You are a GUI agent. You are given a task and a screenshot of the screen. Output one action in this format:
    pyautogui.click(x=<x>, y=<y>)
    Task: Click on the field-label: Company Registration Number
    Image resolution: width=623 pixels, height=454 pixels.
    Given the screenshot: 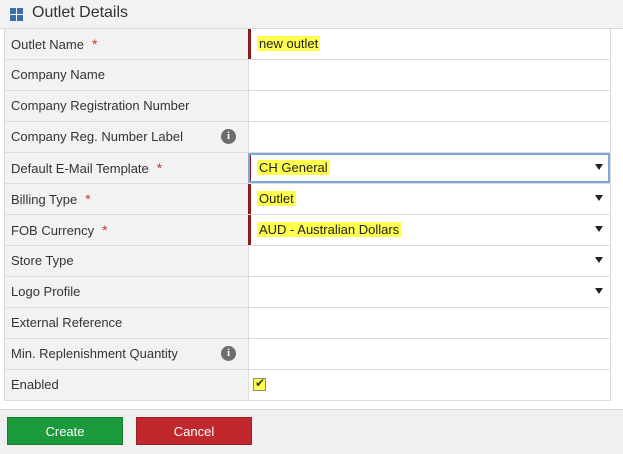 What is the action you would take?
    pyautogui.click(x=100, y=105)
    